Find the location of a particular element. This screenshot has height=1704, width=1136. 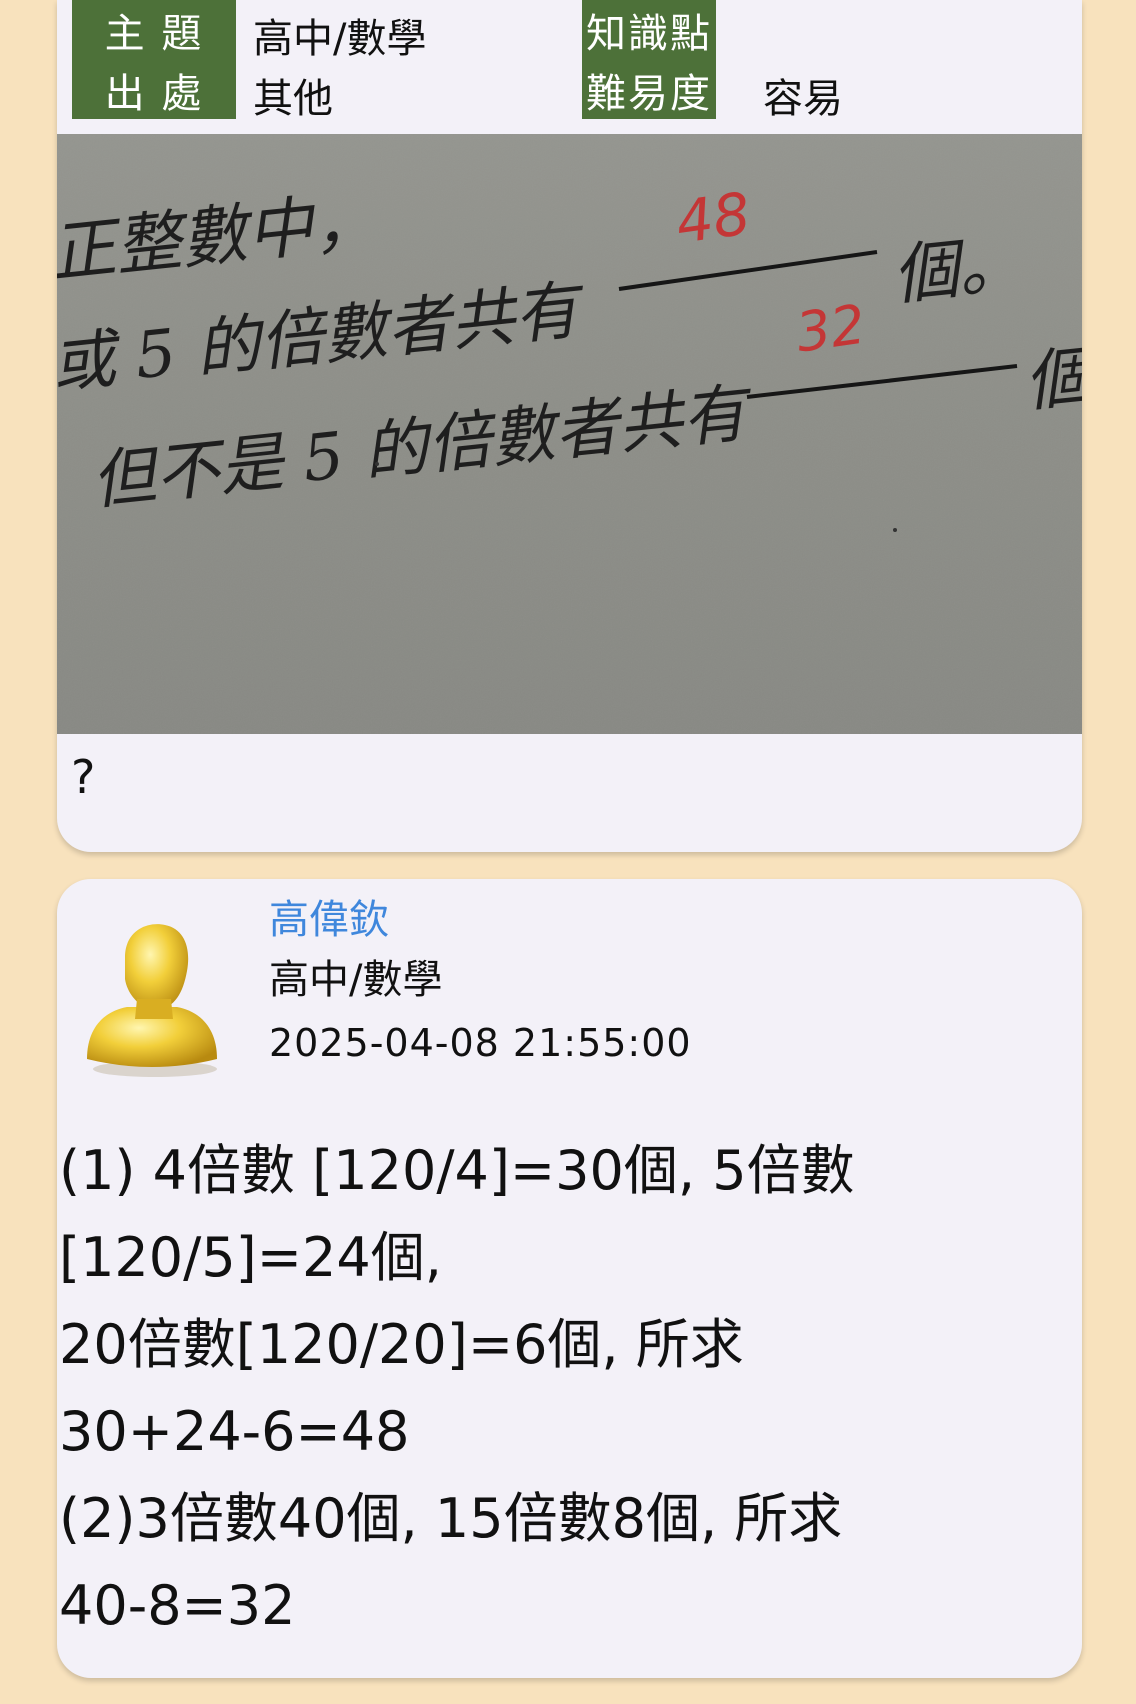

source-value: 其他 is located at coordinates (293, 99).